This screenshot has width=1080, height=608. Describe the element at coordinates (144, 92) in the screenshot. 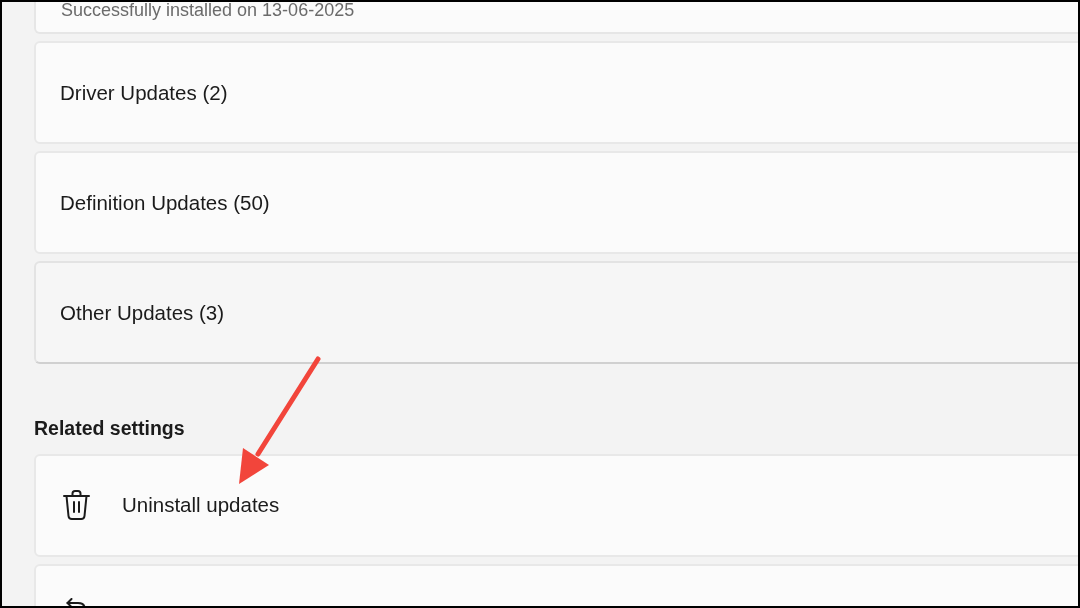

I see `category-label: Driver Updates (2)` at that location.